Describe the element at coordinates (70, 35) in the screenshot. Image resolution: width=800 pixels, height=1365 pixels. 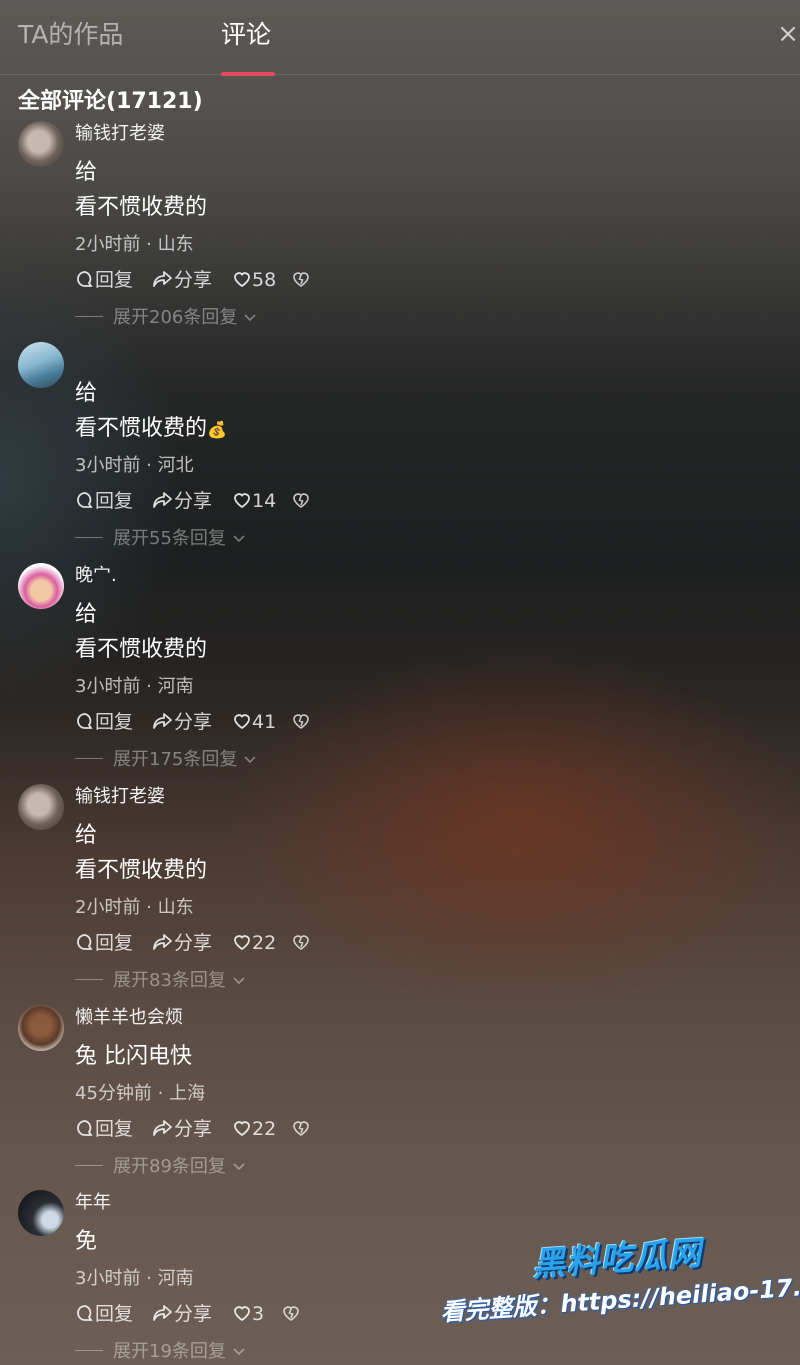
I see `tab-works: TA的作品` at that location.